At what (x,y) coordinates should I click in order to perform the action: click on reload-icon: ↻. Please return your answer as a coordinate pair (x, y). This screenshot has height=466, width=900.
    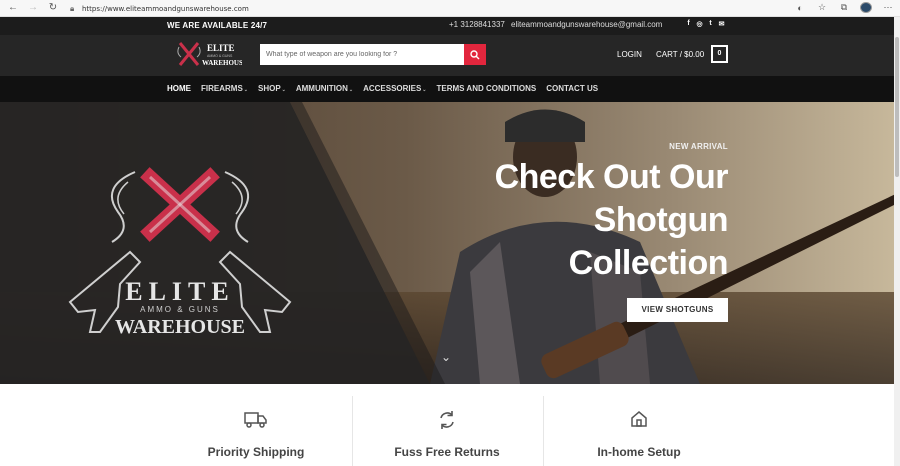
    Looking at the image, I should click on (53, 8).